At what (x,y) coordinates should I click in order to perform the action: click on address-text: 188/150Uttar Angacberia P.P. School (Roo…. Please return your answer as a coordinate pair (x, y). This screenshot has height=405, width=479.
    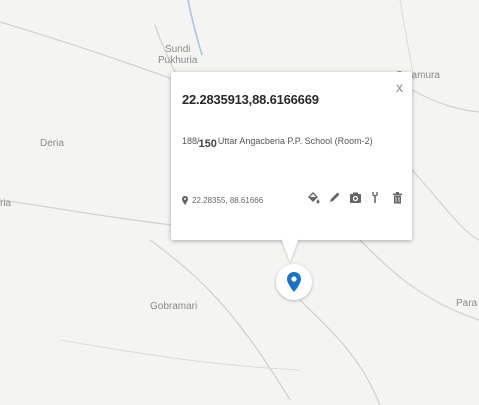
    Looking at the image, I should click on (277, 142).